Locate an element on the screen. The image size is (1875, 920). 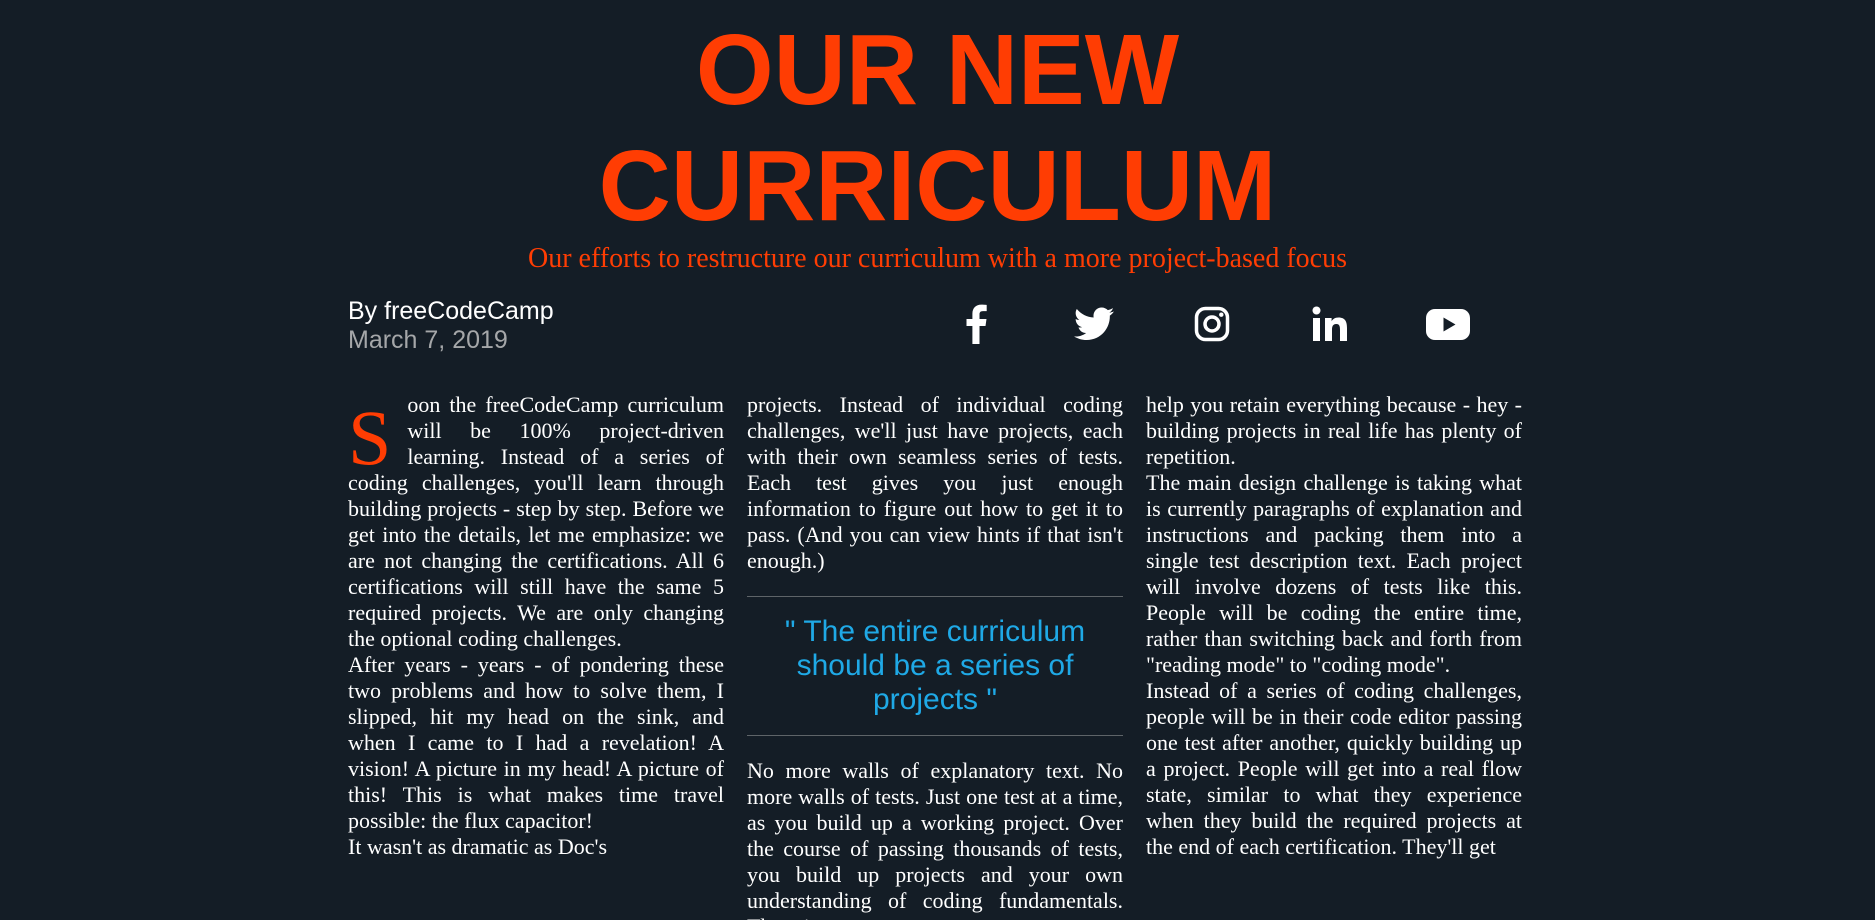
twitter-icon is located at coordinates (1094, 323).